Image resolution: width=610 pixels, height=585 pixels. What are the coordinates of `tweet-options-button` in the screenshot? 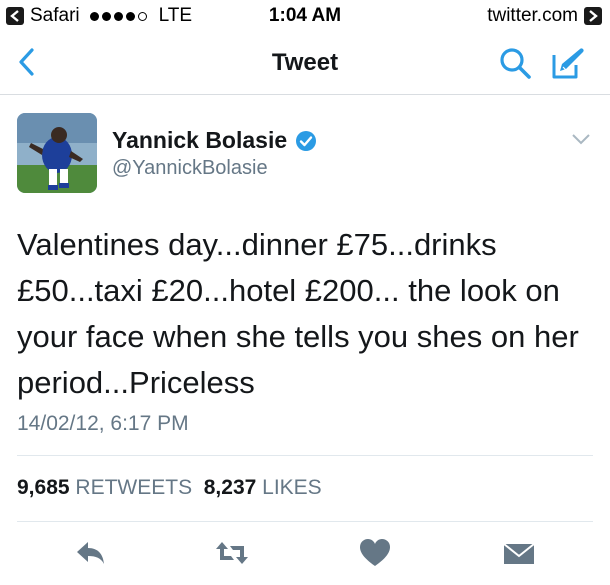 It's located at (581, 139).